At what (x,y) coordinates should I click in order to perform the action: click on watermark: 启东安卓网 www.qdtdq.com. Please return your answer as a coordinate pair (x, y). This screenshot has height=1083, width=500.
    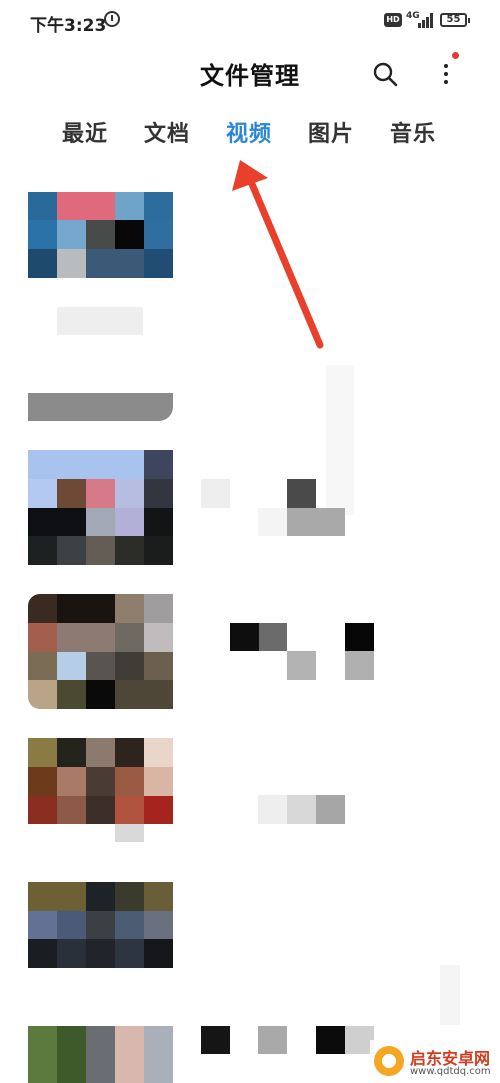
    Looking at the image, I should click on (435, 1061).